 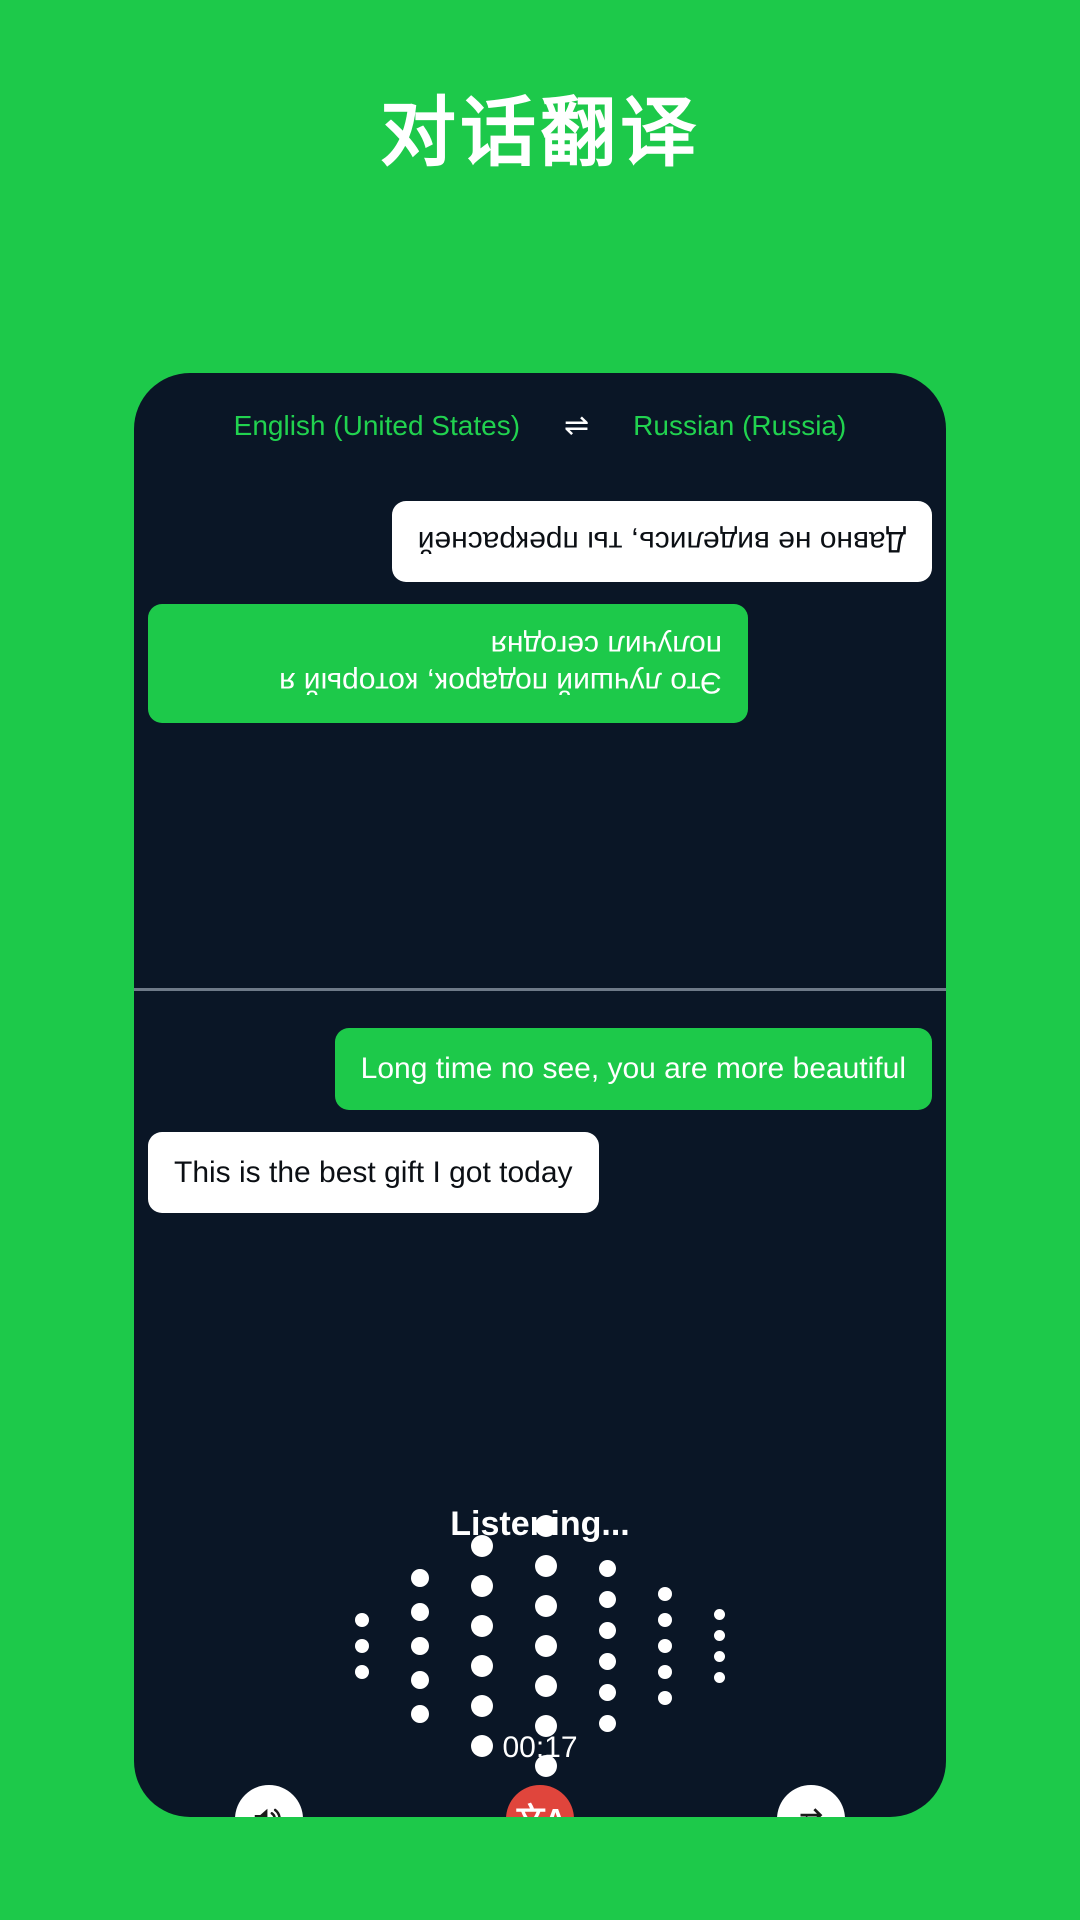 I want to click on audio-waveform, so click(x=540, y=1646).